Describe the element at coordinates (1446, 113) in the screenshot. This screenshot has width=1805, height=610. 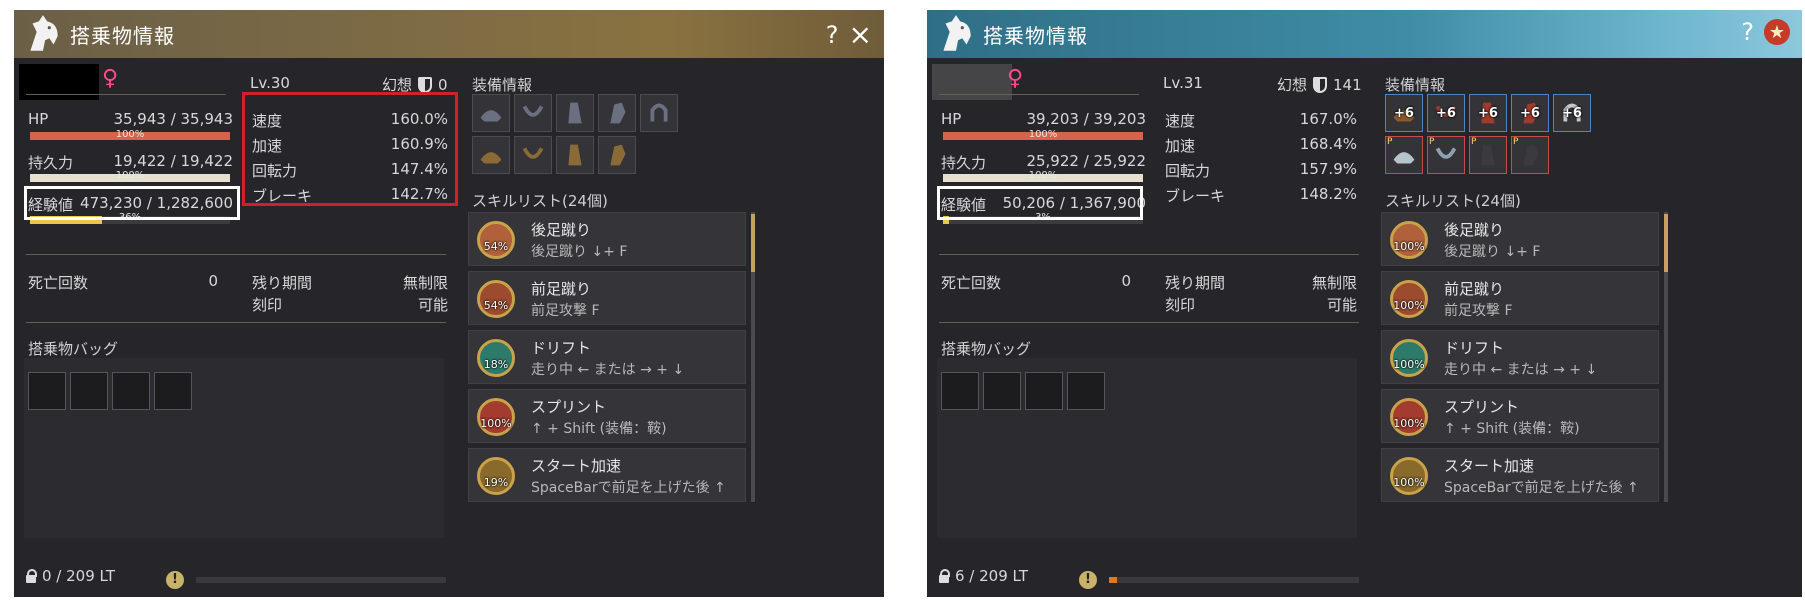
I see `equipment-slot-stirrups: +6` at that location.